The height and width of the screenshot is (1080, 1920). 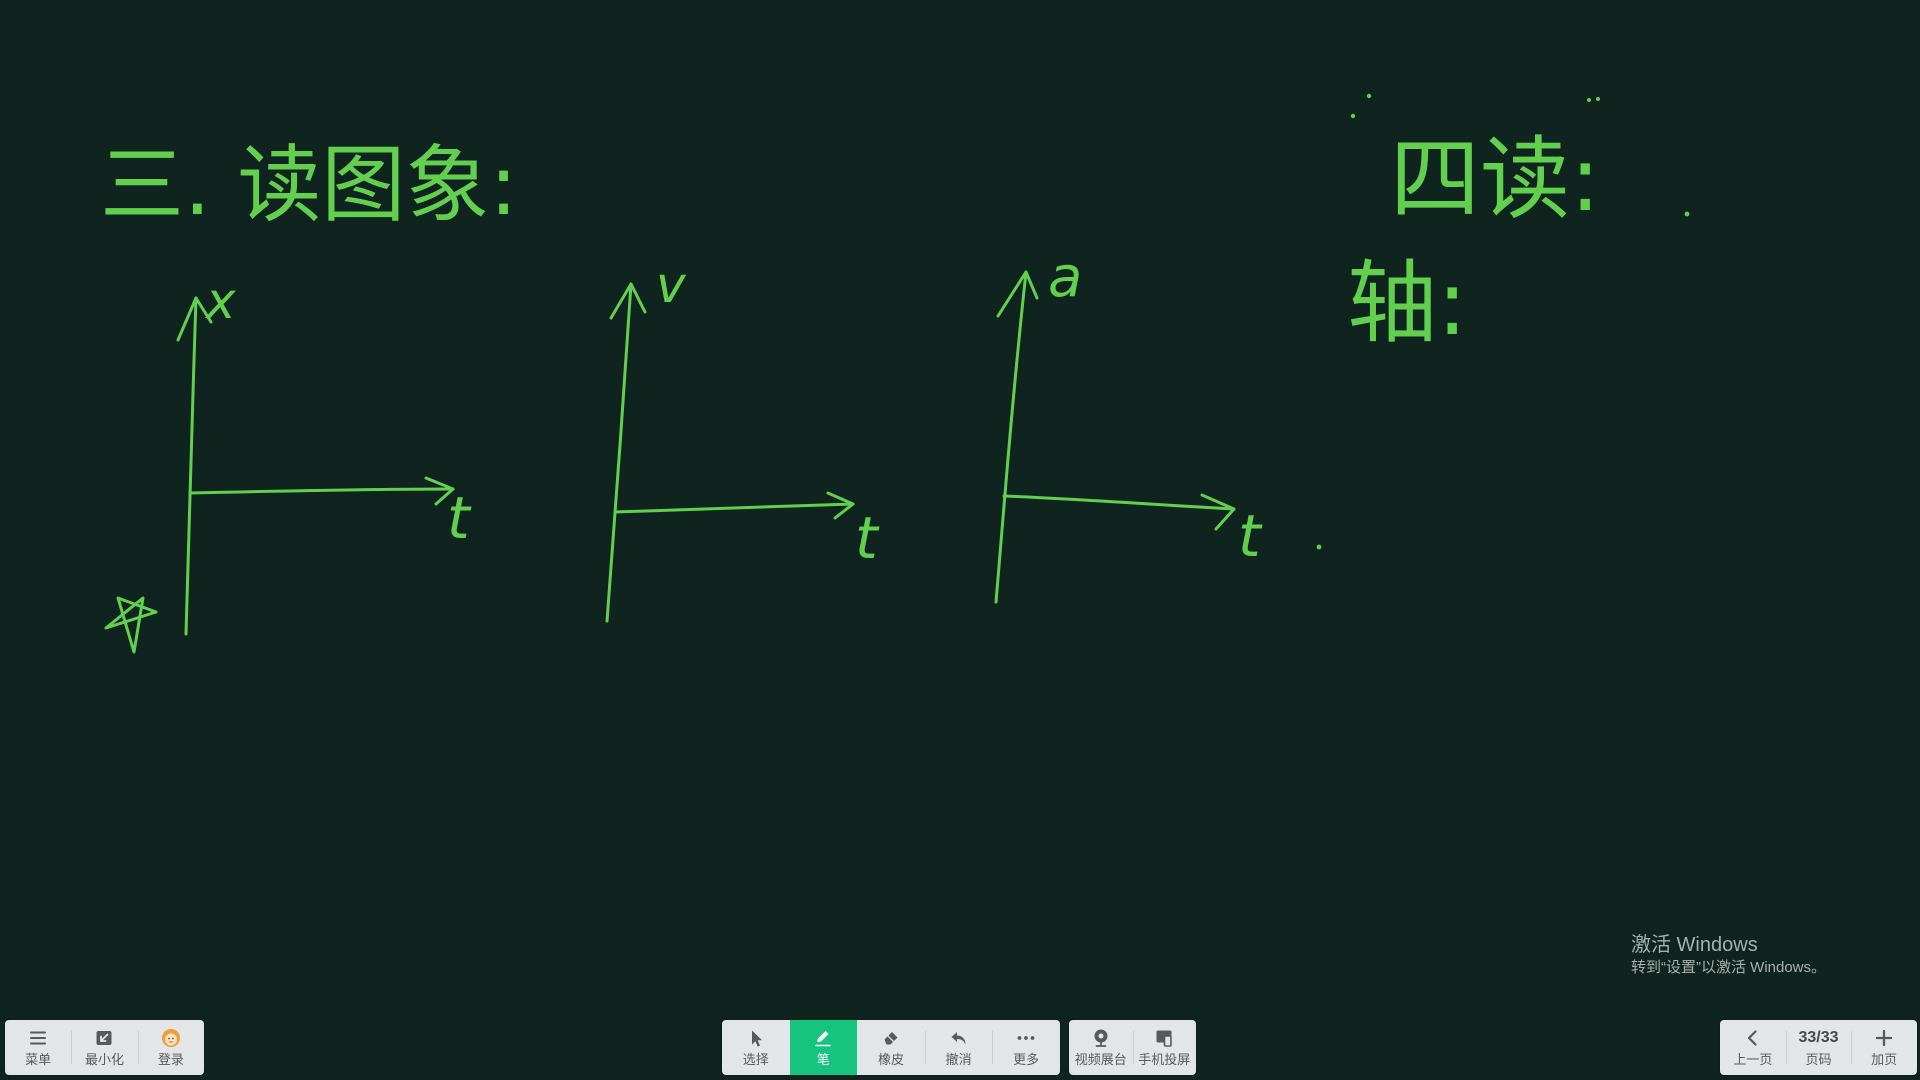 What do you see at coordinates (1884, 1059) in the screenshot?
I see `add-page-label: 加页` at bounding box center [1884, 1059].